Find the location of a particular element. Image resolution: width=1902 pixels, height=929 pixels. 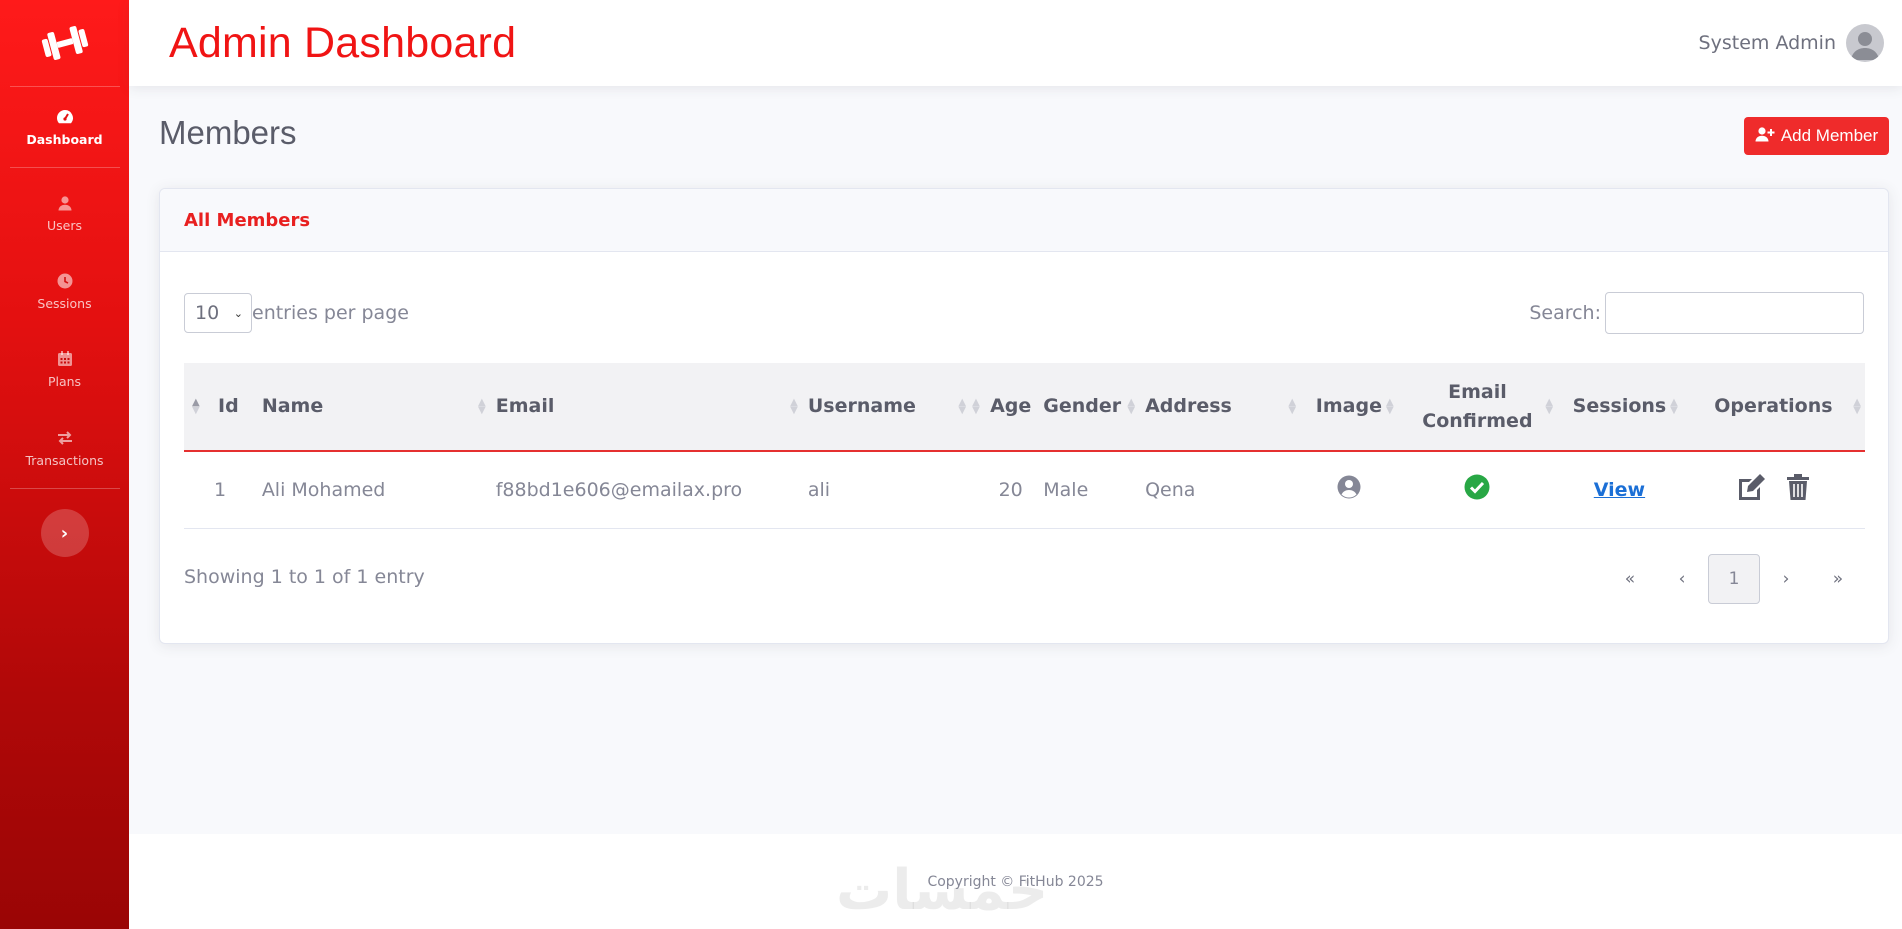

pagination-next: › is located at coordinates (1786, 579).